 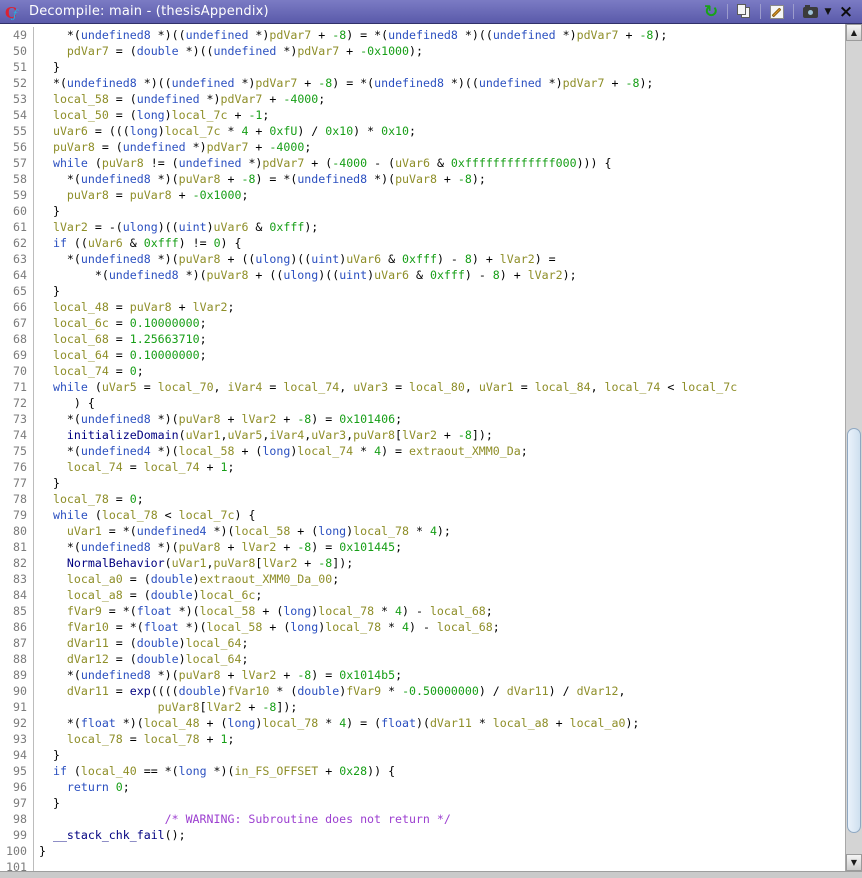 I want to click on chevron-down-icon: ▼, so click(x=828, y=12).